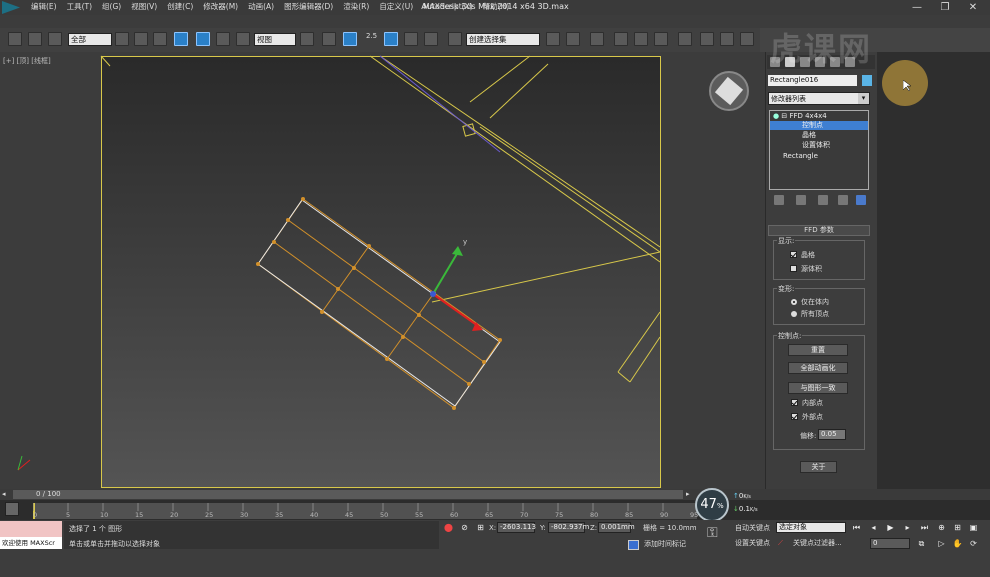 This screenshot has height=577, width=990. What do you see at coordinates (348, 494) in the screenshot?
I see `time-slider-track` at bounding box center [348, 494].